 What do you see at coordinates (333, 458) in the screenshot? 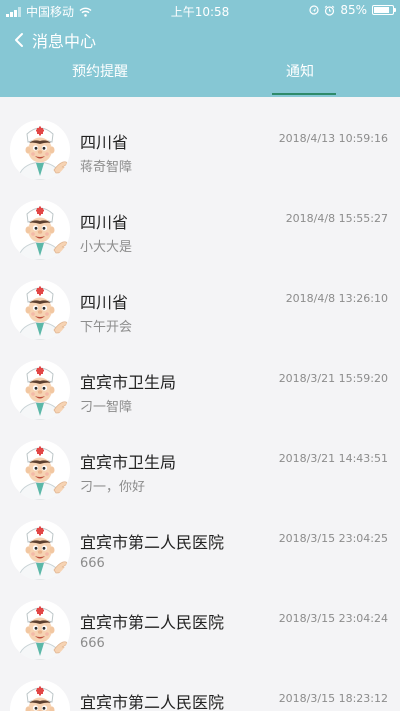
I see `message-time: 2018/3/21 14:43:51` at bounding box center [333, 458].